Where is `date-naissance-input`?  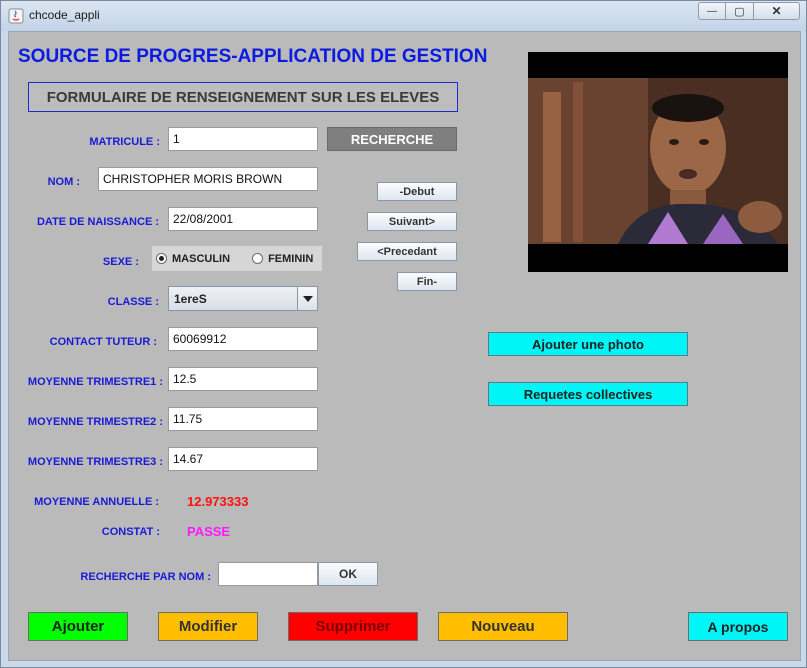 date-naissance-input is located at coordinates (243, 219).